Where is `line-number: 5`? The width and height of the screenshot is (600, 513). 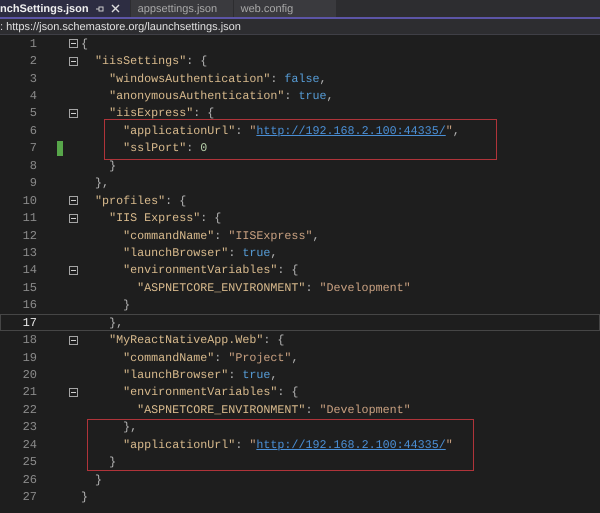
line-number: 5 is located at coordinates (32, 113).